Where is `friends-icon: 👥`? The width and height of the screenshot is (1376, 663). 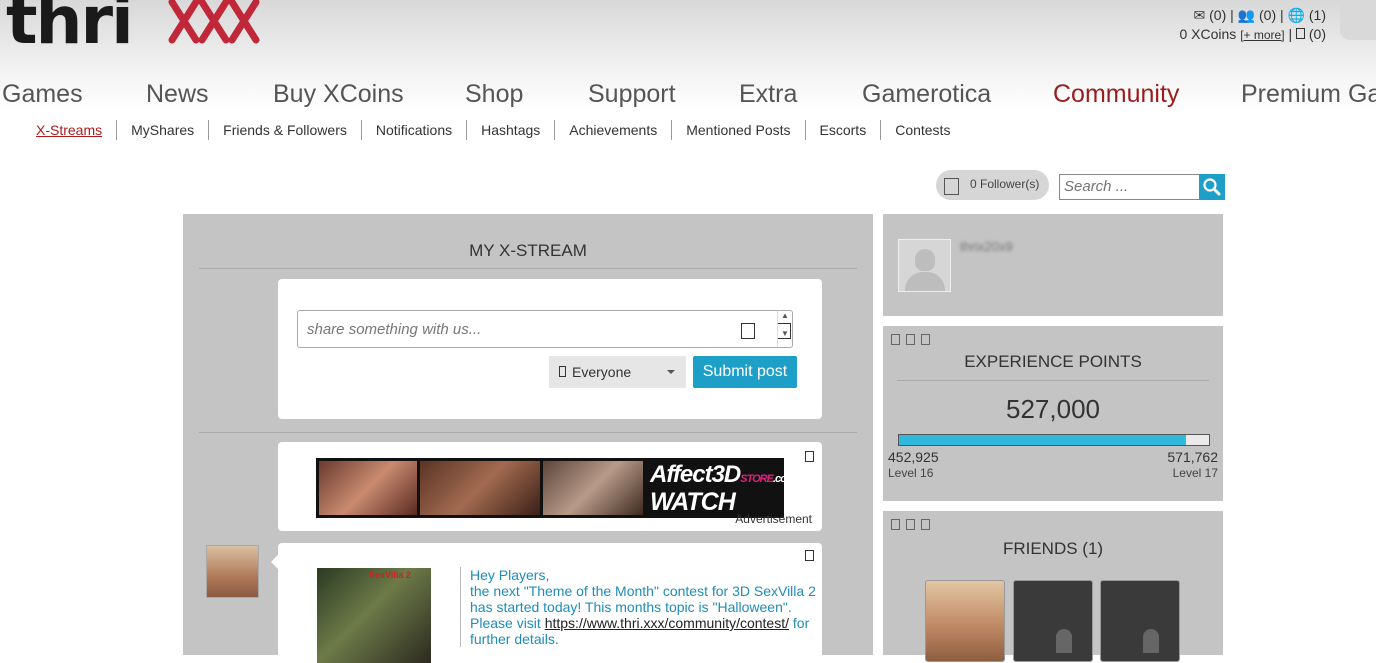 friends-icon: 👥 is located at coordinates (1246, 15).